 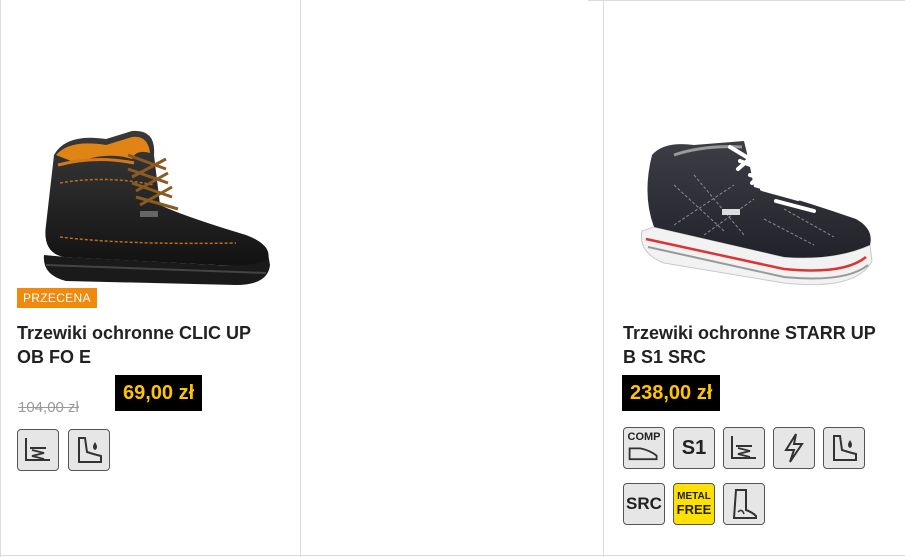 I want to click on composite-toecap-icon: COMP, so click(x=644, y=448).